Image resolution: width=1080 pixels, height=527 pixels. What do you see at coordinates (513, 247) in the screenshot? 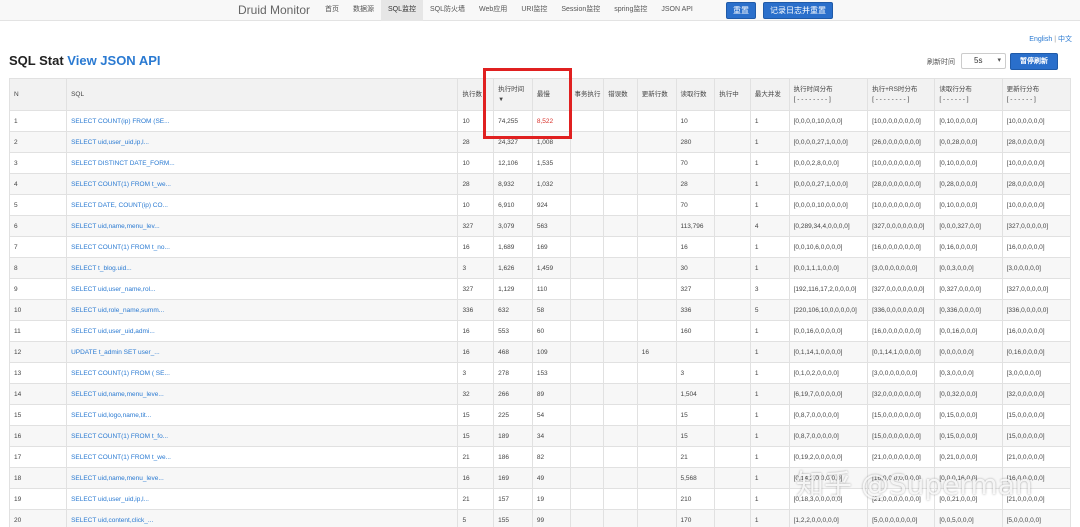
I see `exec-time-cell: 1,689` at bounding box center [513, 247].